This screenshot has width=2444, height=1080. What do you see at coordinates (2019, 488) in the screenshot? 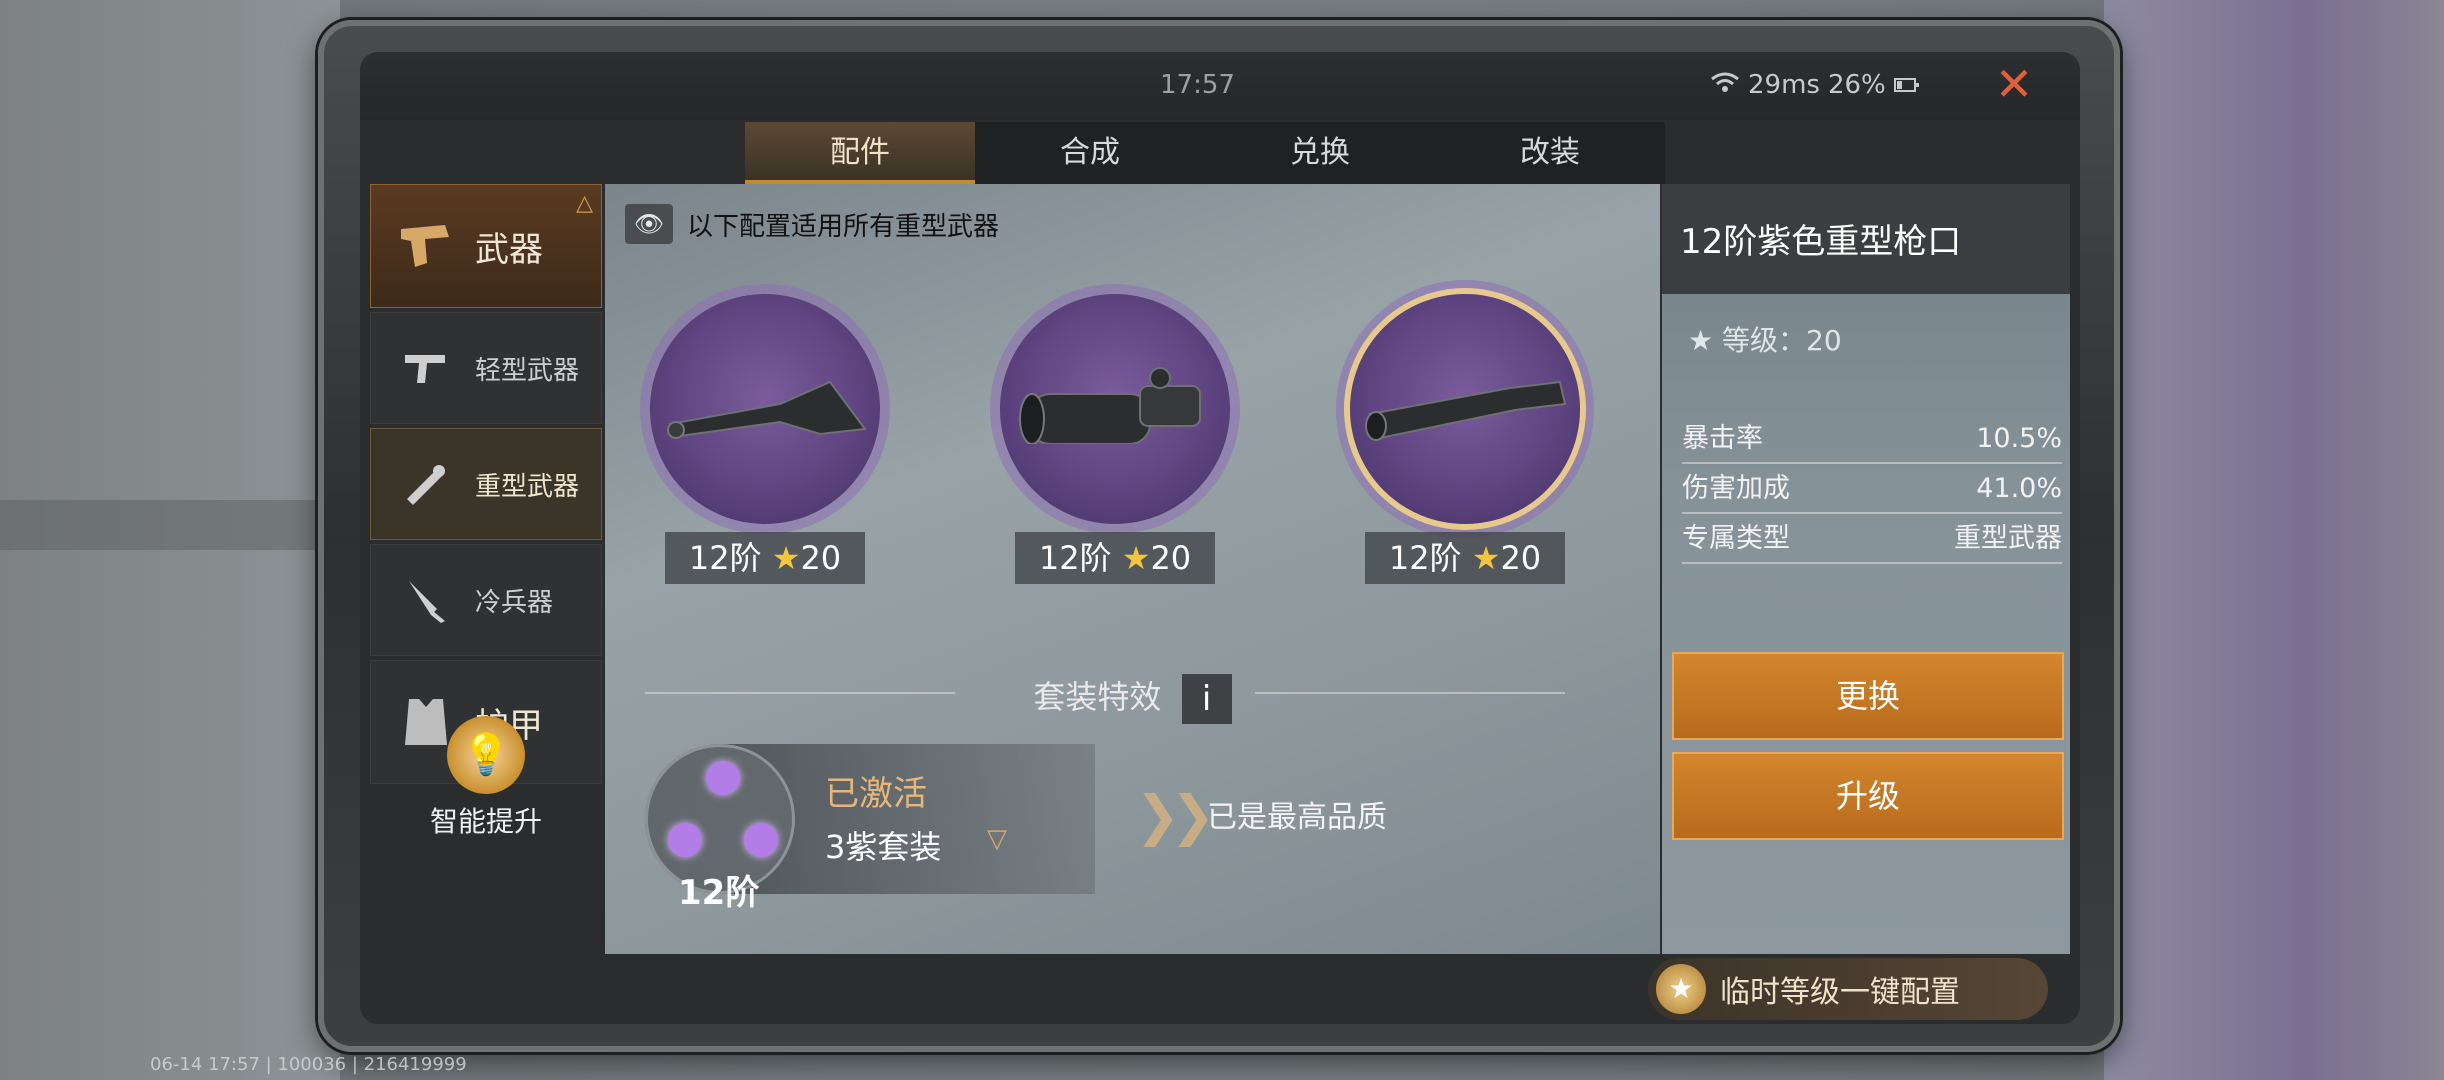
I see `stat-value: 41.0%` at bounding box center [2019, 488].